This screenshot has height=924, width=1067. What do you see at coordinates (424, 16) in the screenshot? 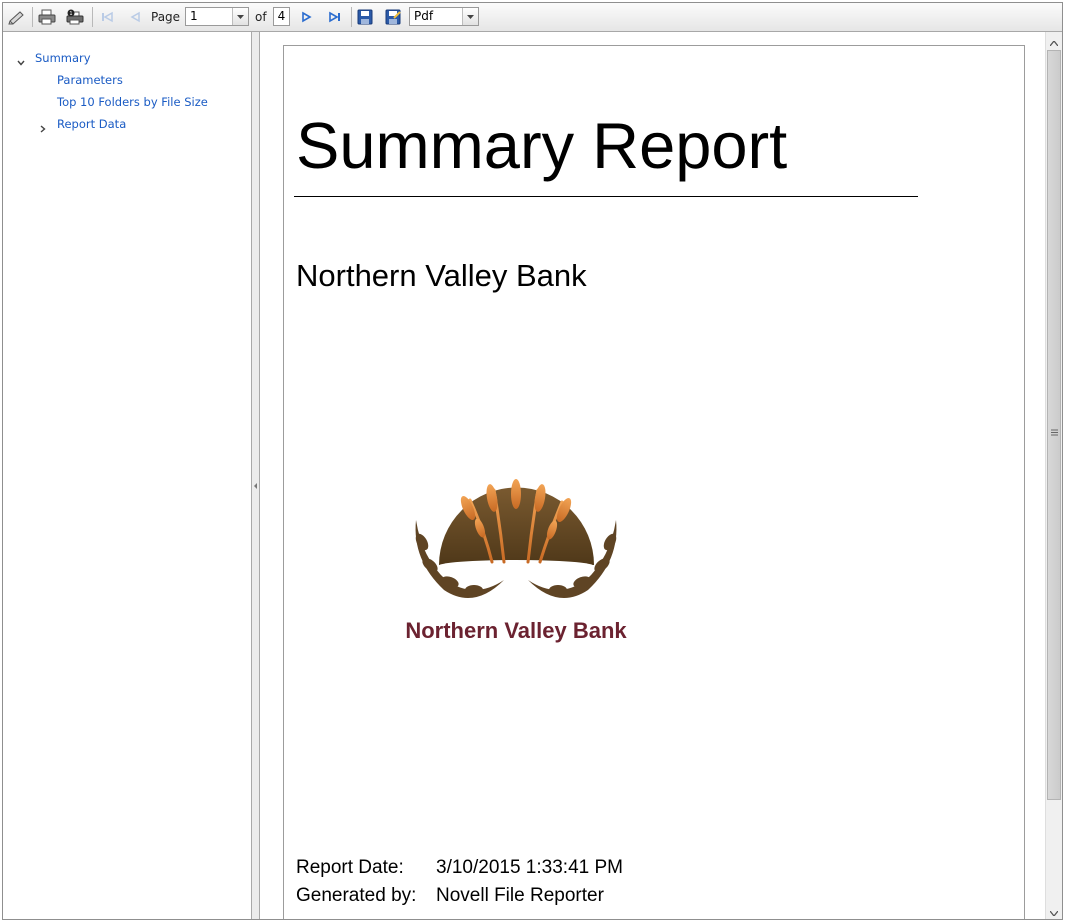
I see `export-format-value: Pdf` at bounding box center [424, 16].